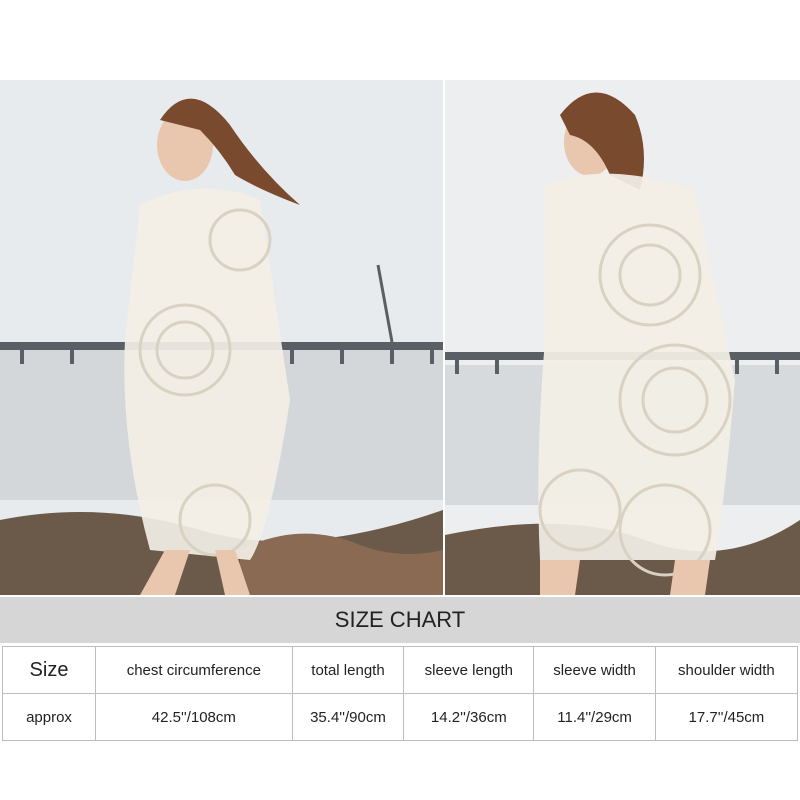  Describe the element at coordinates (348, 670) in the screenshot. I see `header-cell-total-length: total length` at that location.